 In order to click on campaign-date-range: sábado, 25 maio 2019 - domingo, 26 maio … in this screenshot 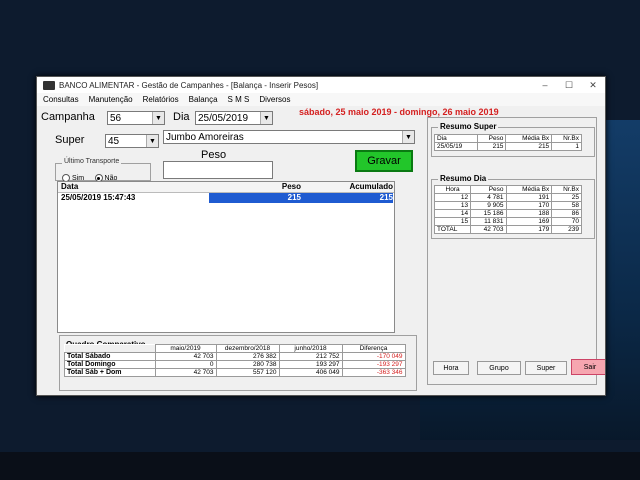, I will do `click(399, 112)`.